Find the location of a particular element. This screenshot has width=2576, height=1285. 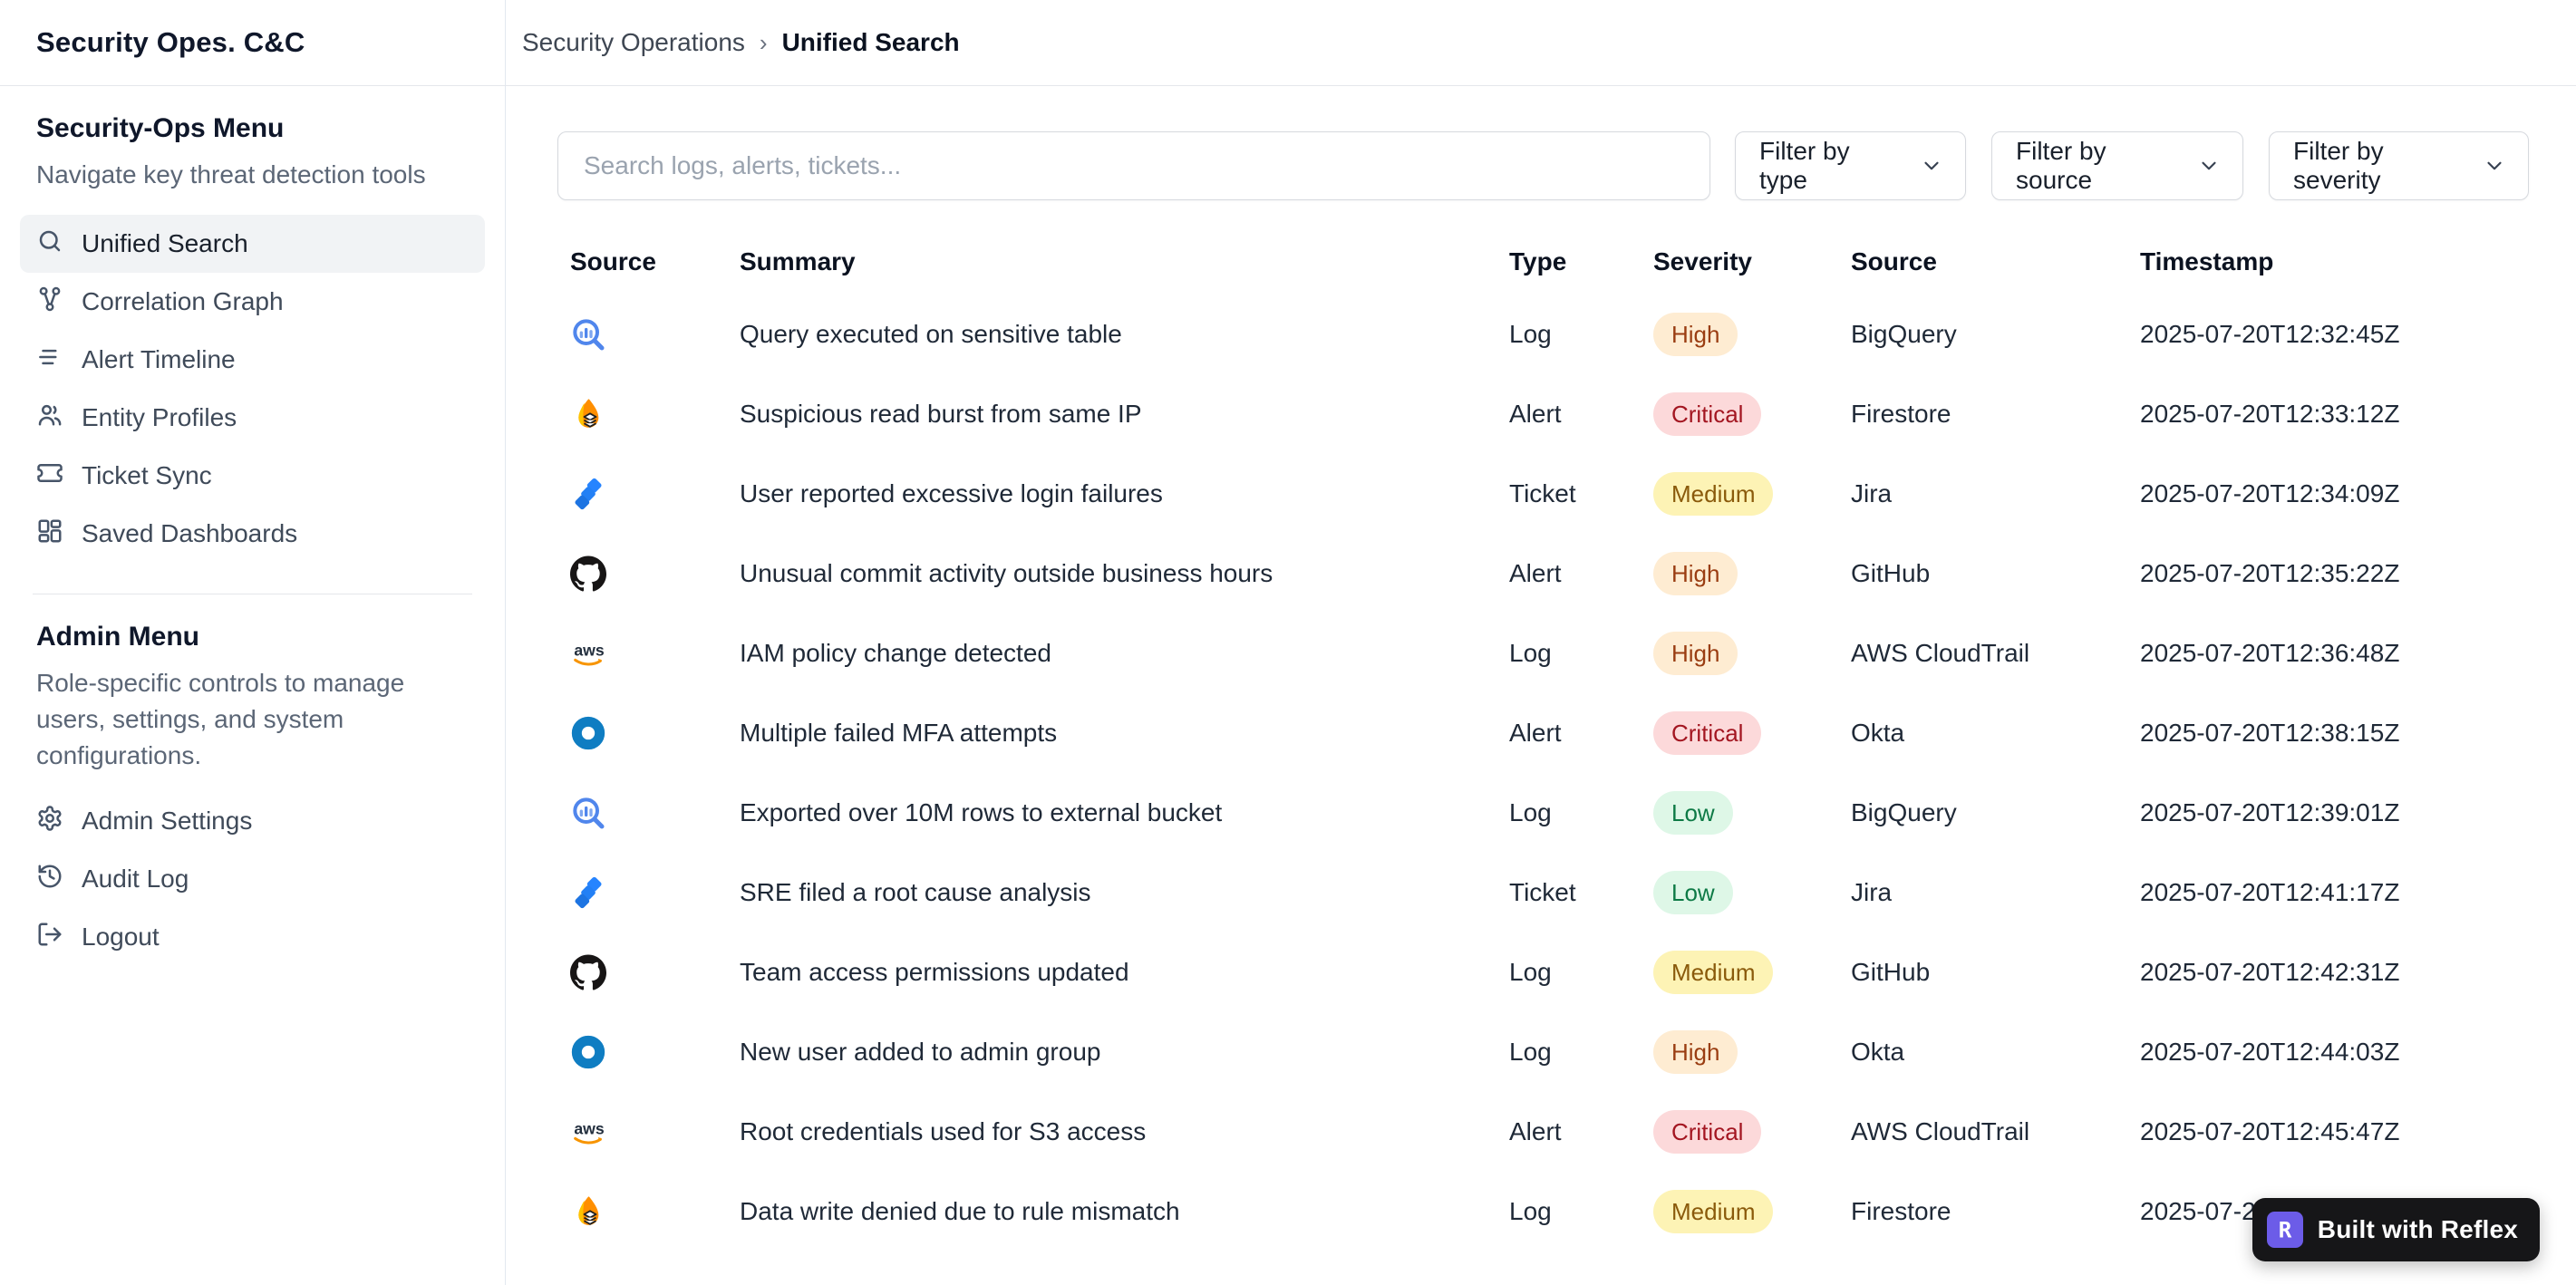

filter-select-label: Filter by type is located at coordinates (1804, 166).